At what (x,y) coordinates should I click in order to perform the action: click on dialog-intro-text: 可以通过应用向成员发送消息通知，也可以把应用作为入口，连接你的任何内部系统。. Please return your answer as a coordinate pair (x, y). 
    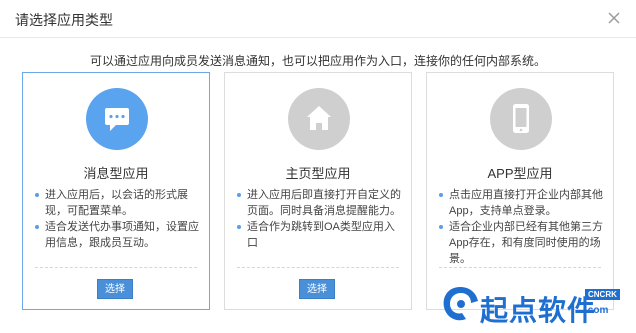
    Looking at the image, I should click on (317, 61).